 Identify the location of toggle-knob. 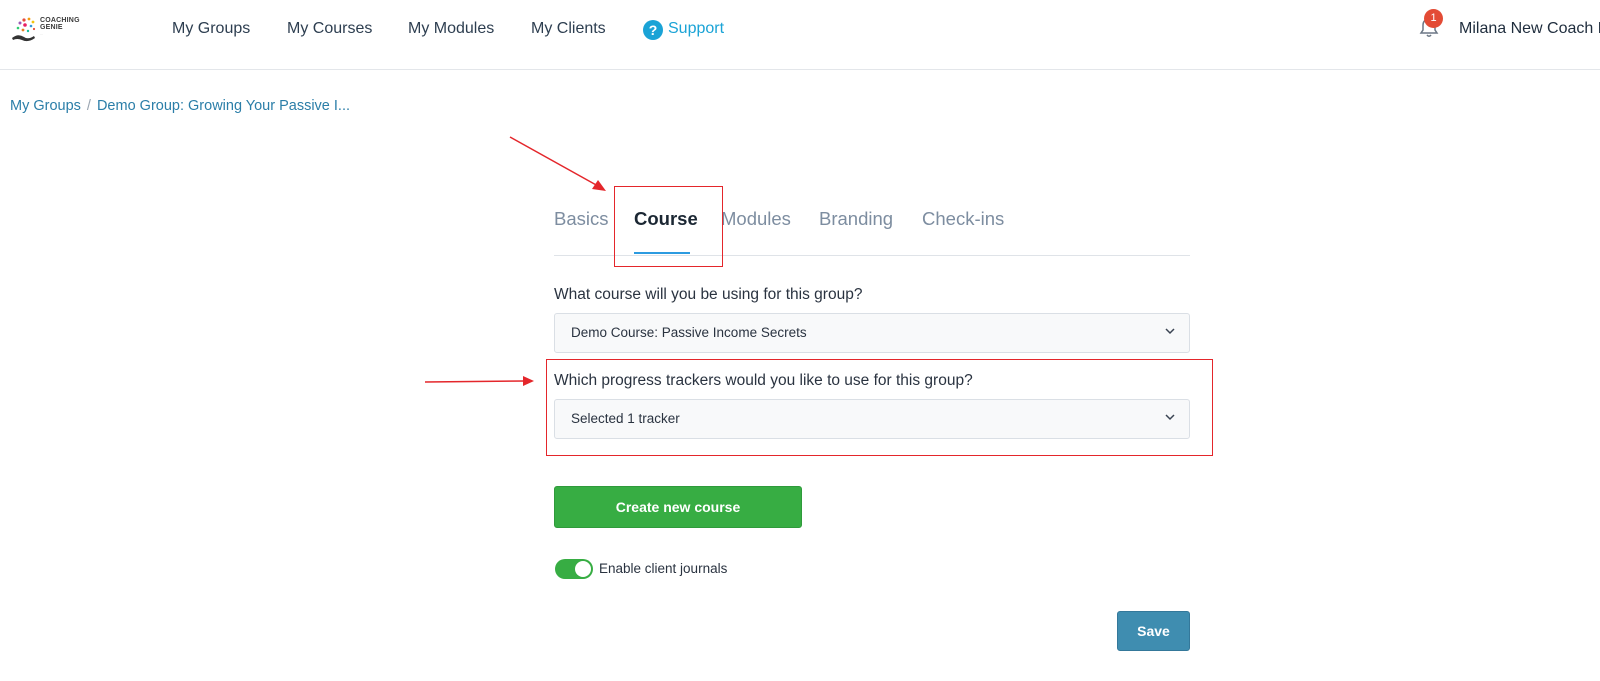
(583, 569).